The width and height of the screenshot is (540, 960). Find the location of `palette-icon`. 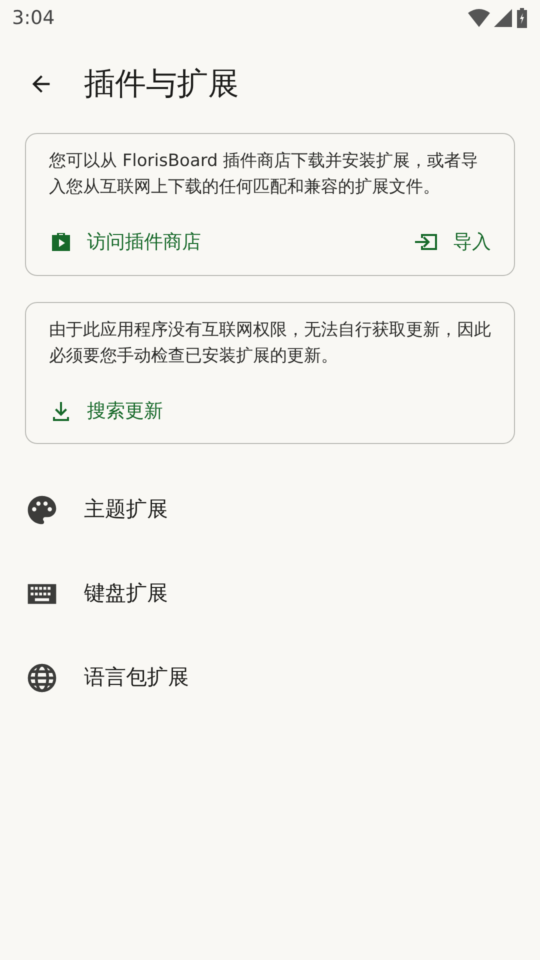

palette-icon is located at coordinates (42, 510).